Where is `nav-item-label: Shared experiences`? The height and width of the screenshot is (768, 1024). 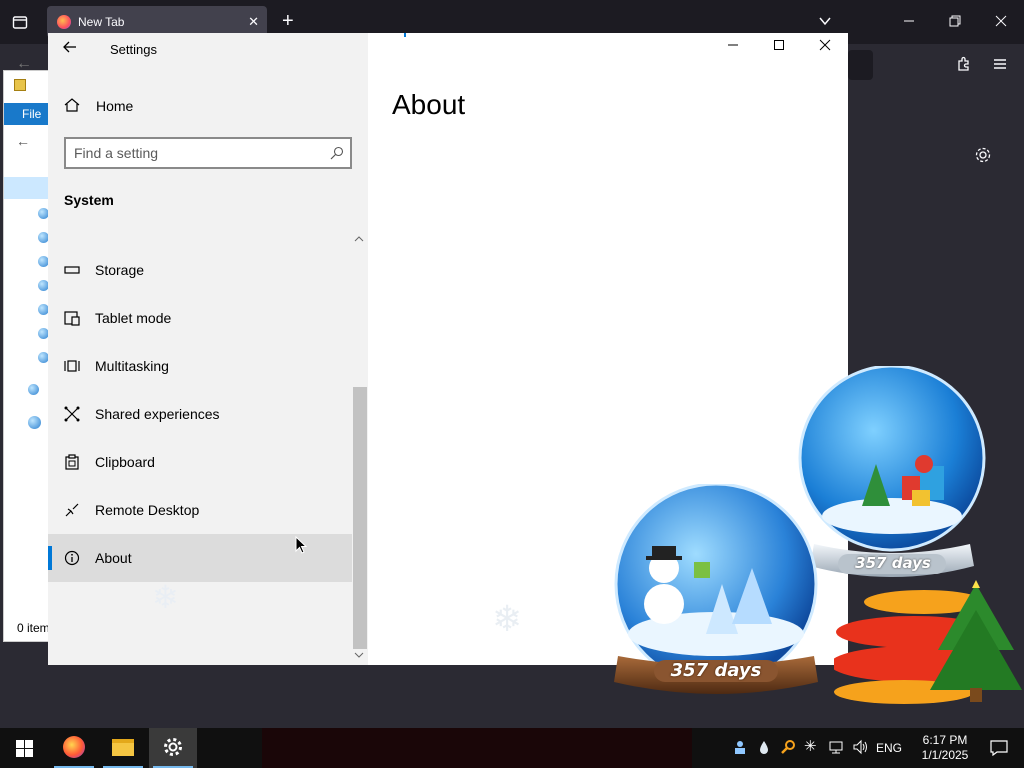
nav-item-label: Shared experiences is located at coordinates (157, 414).